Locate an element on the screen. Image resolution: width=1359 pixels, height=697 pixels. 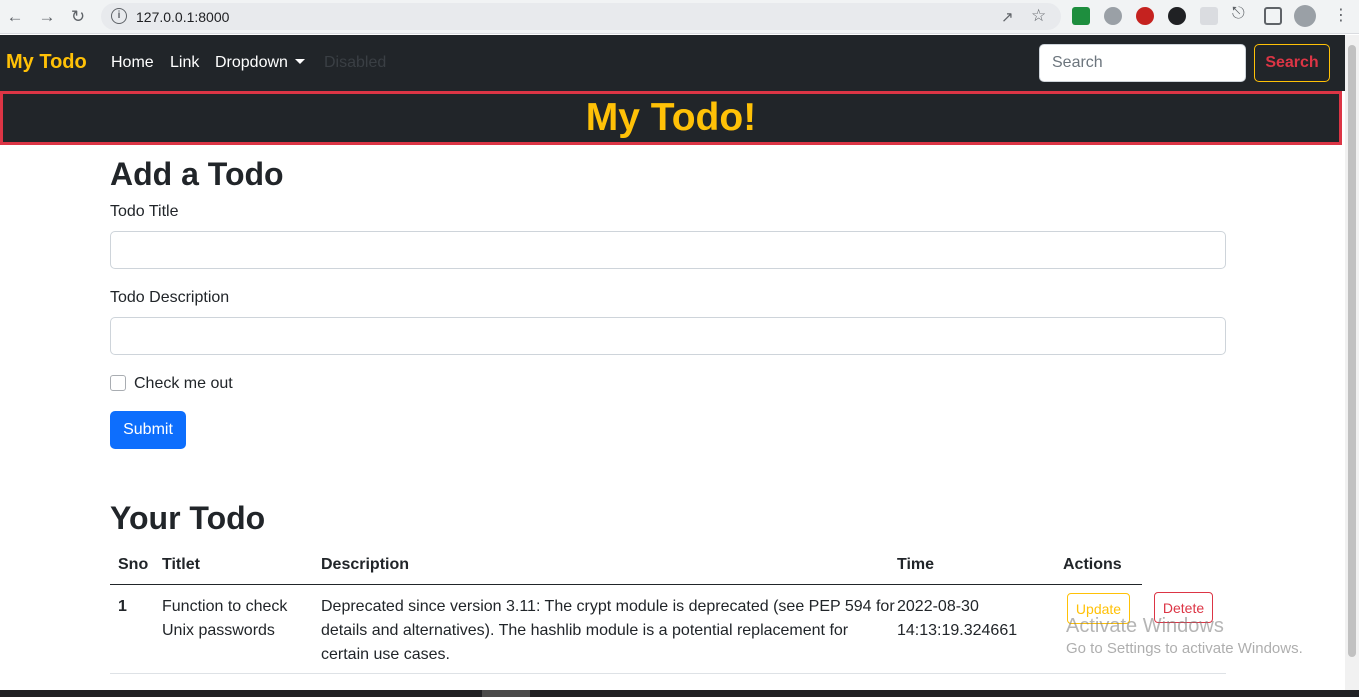
hero-title: My Todo! is located at coordinates (671, 117).